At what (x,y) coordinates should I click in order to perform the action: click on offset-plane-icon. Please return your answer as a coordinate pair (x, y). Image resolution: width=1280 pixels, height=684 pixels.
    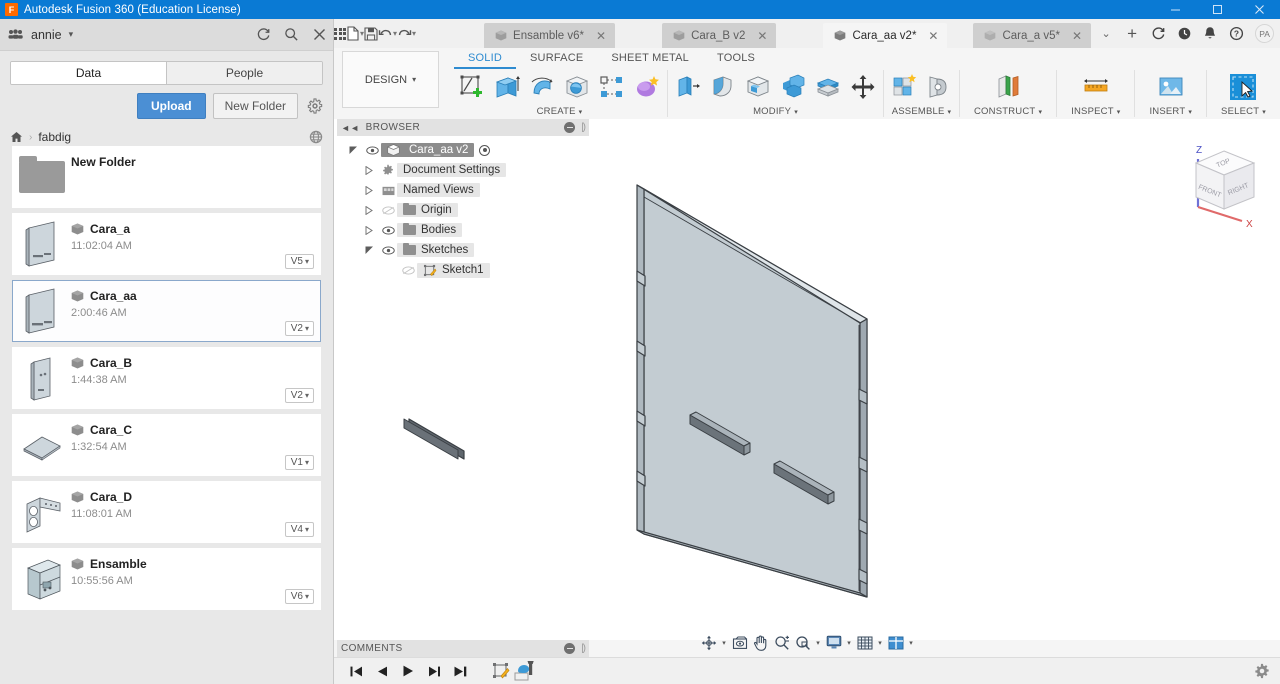
    Looking at the image, I should click on (1008, 87).